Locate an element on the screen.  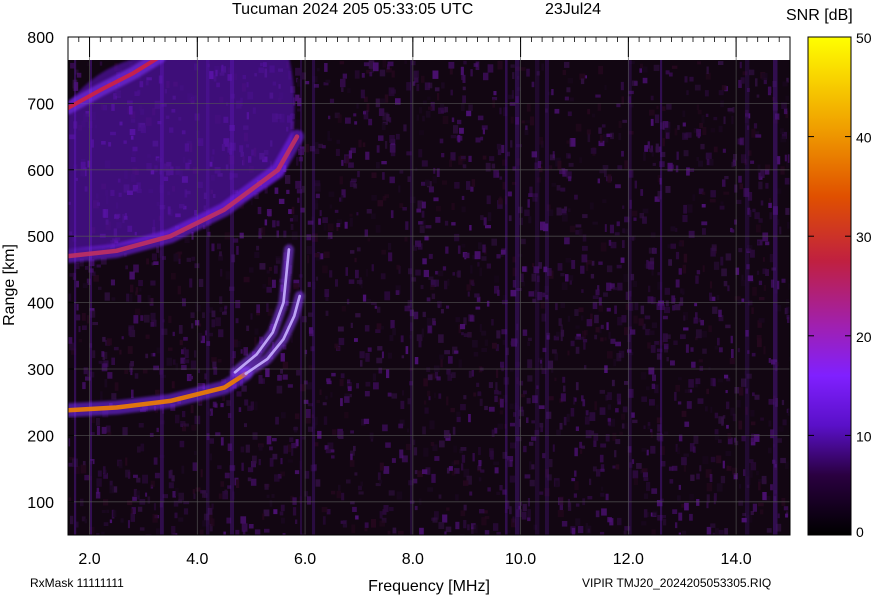
colorbar-label: SNR [dB] is located at coordinates (819, 15).